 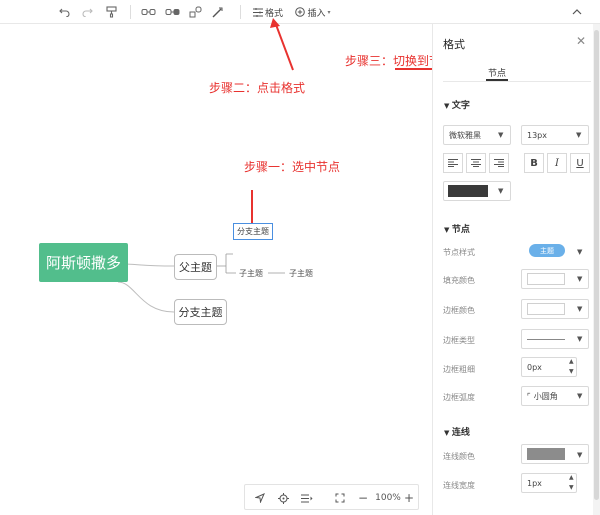 I want to click on annotation-step2: 步骤二：点击格式, so click(x=257, y=88).